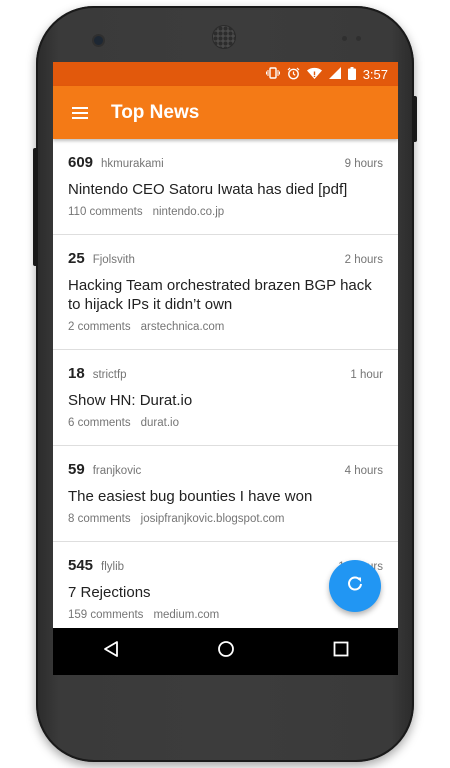 The image size is (450, 768). Describe the element at coordinates (132, 164) in the screenshot. I see `story-author: hkmurakami` at that location.